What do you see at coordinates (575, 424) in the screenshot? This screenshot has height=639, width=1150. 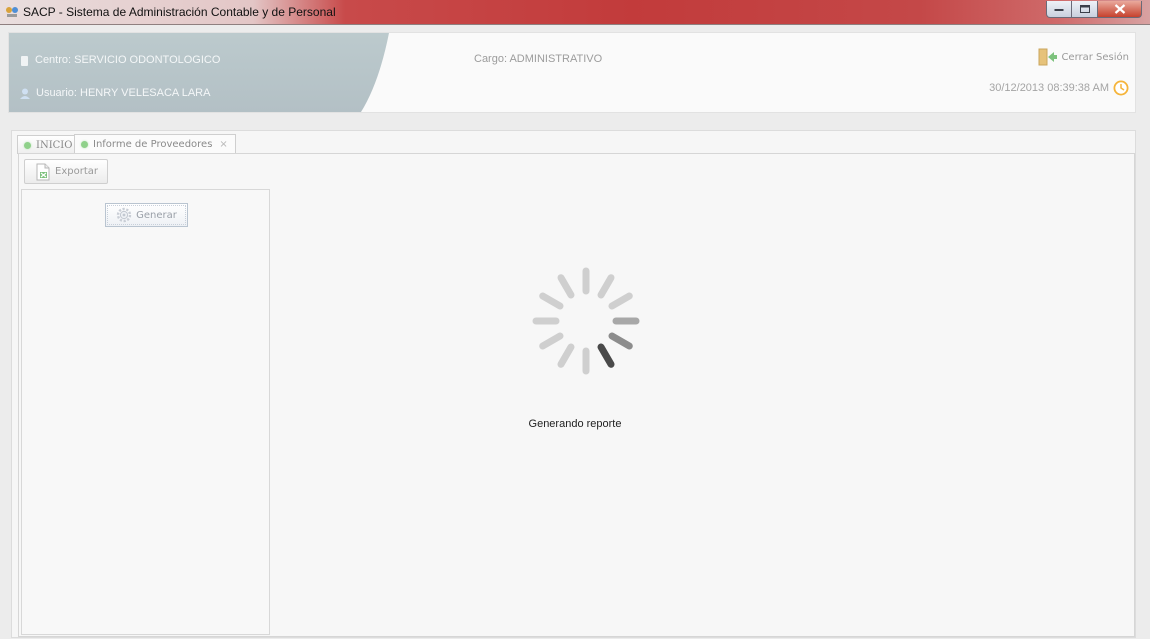 I see `loading-text: Generando reporte` at bounding box center [575, 424].